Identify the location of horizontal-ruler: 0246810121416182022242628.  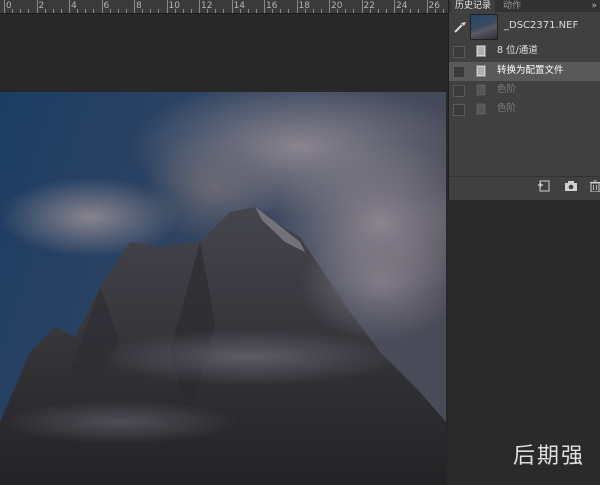
(224, 7).